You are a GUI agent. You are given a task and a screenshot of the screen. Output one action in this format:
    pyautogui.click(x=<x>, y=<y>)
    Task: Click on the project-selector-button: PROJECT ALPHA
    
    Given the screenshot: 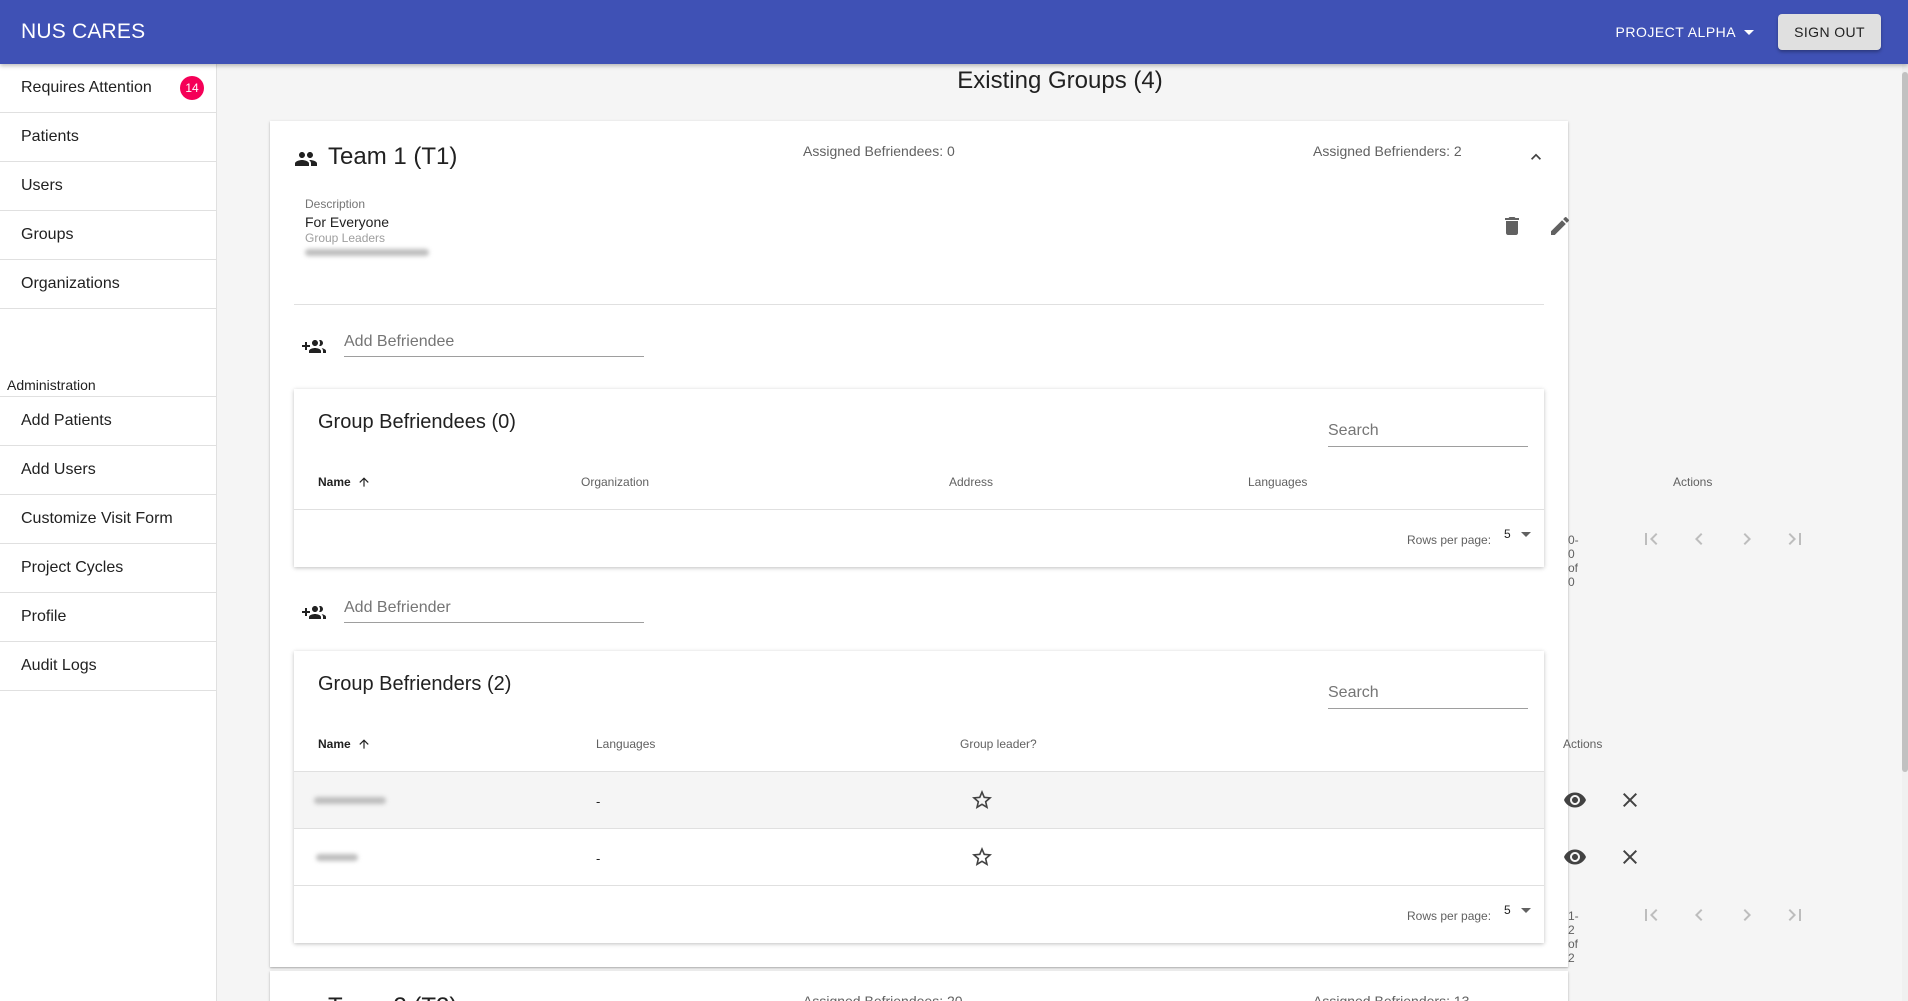 What is the action you would take?
    pyautogui.click(x=1685, y=32)
    